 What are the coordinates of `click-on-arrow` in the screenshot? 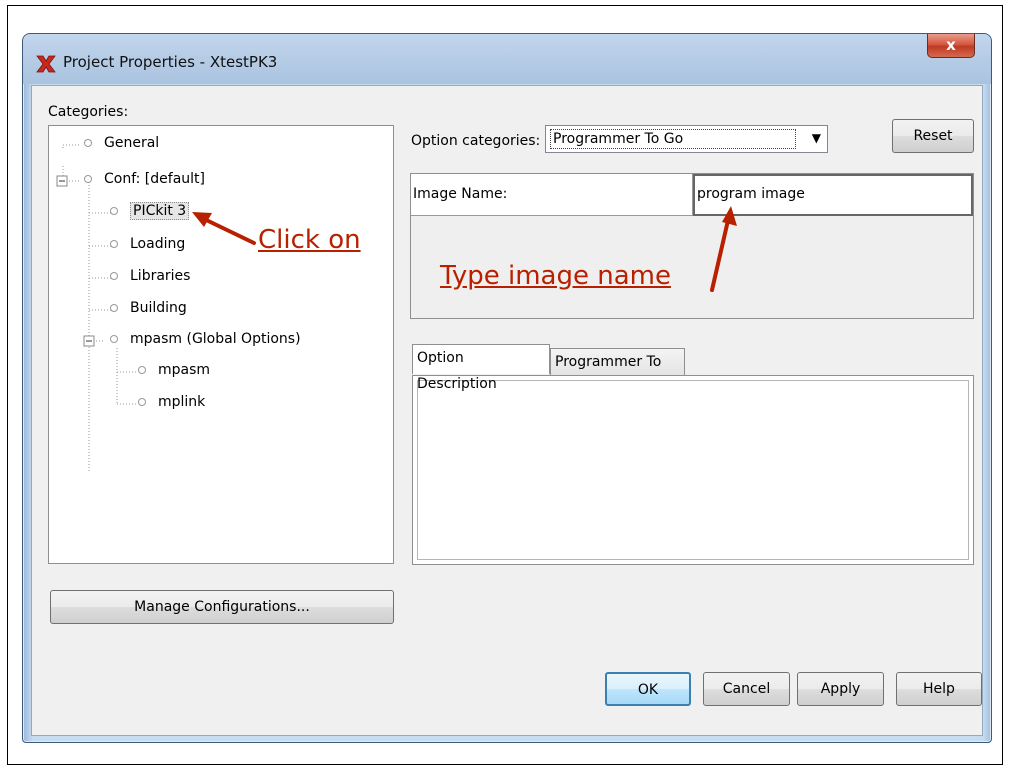 It's located at (227, 230).